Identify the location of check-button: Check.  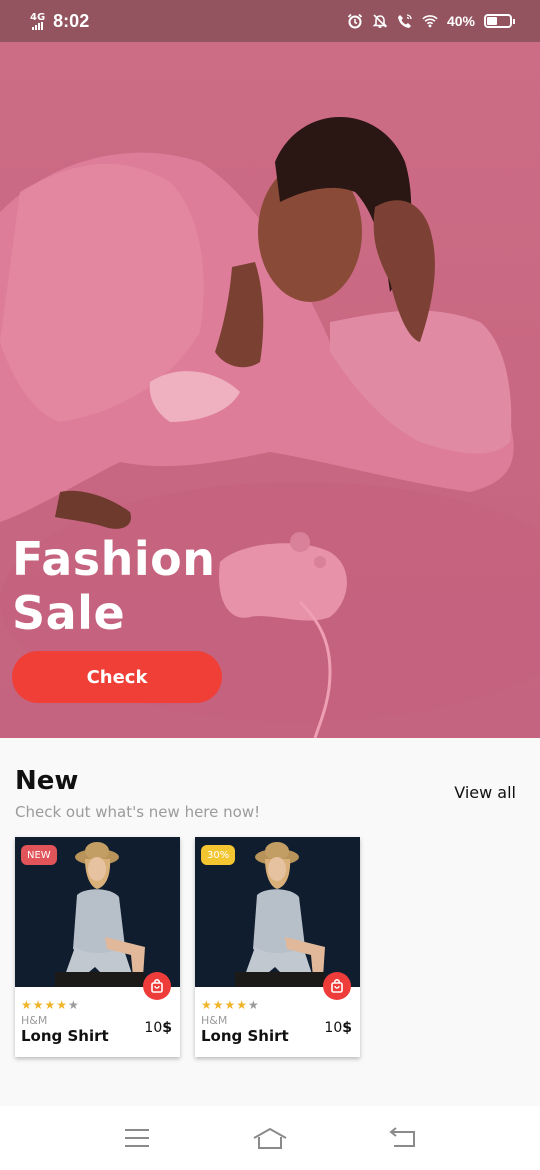
(117, 677).